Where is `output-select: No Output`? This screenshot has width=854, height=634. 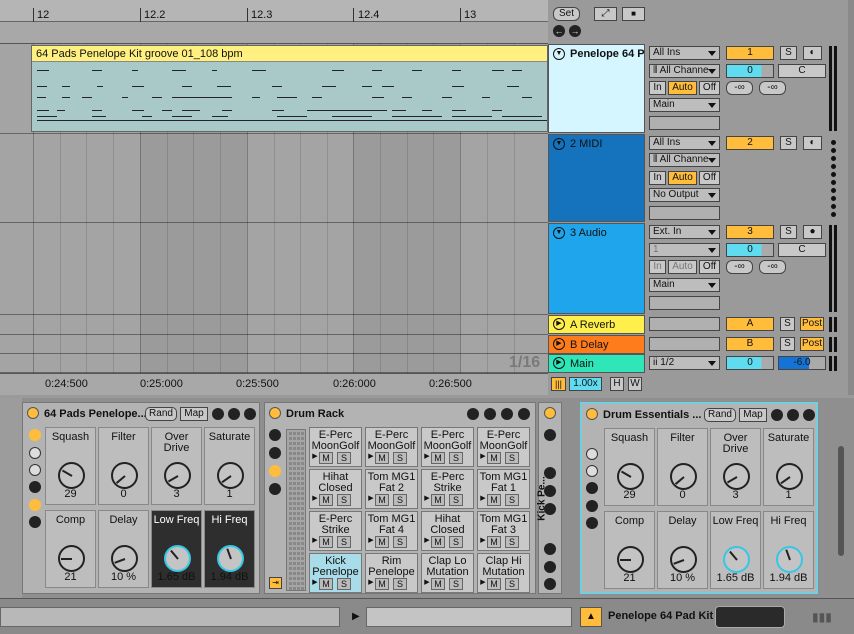 output-select: No Output is located at coordinates (684, 195).